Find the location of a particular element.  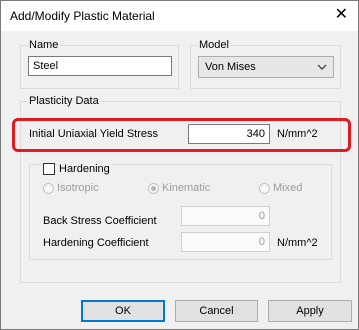

model-select-value: Von Mises is located at coordinates (230, 67).